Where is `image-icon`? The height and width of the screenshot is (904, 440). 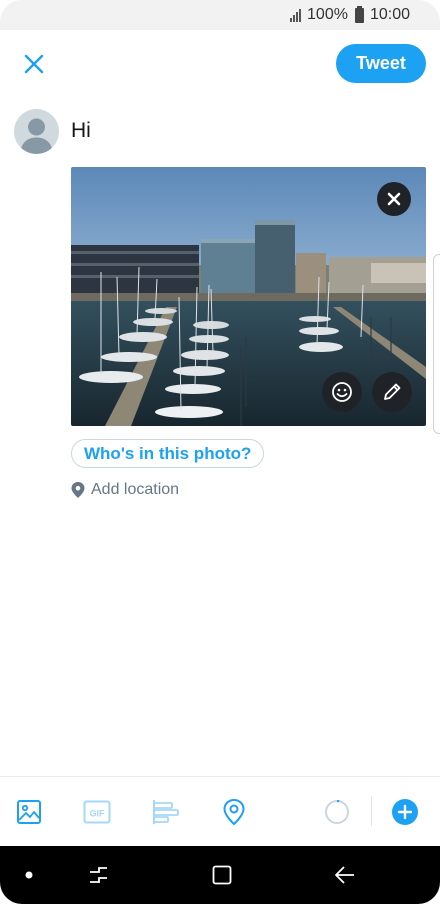
image-icon is located at coordinates (29, 812).